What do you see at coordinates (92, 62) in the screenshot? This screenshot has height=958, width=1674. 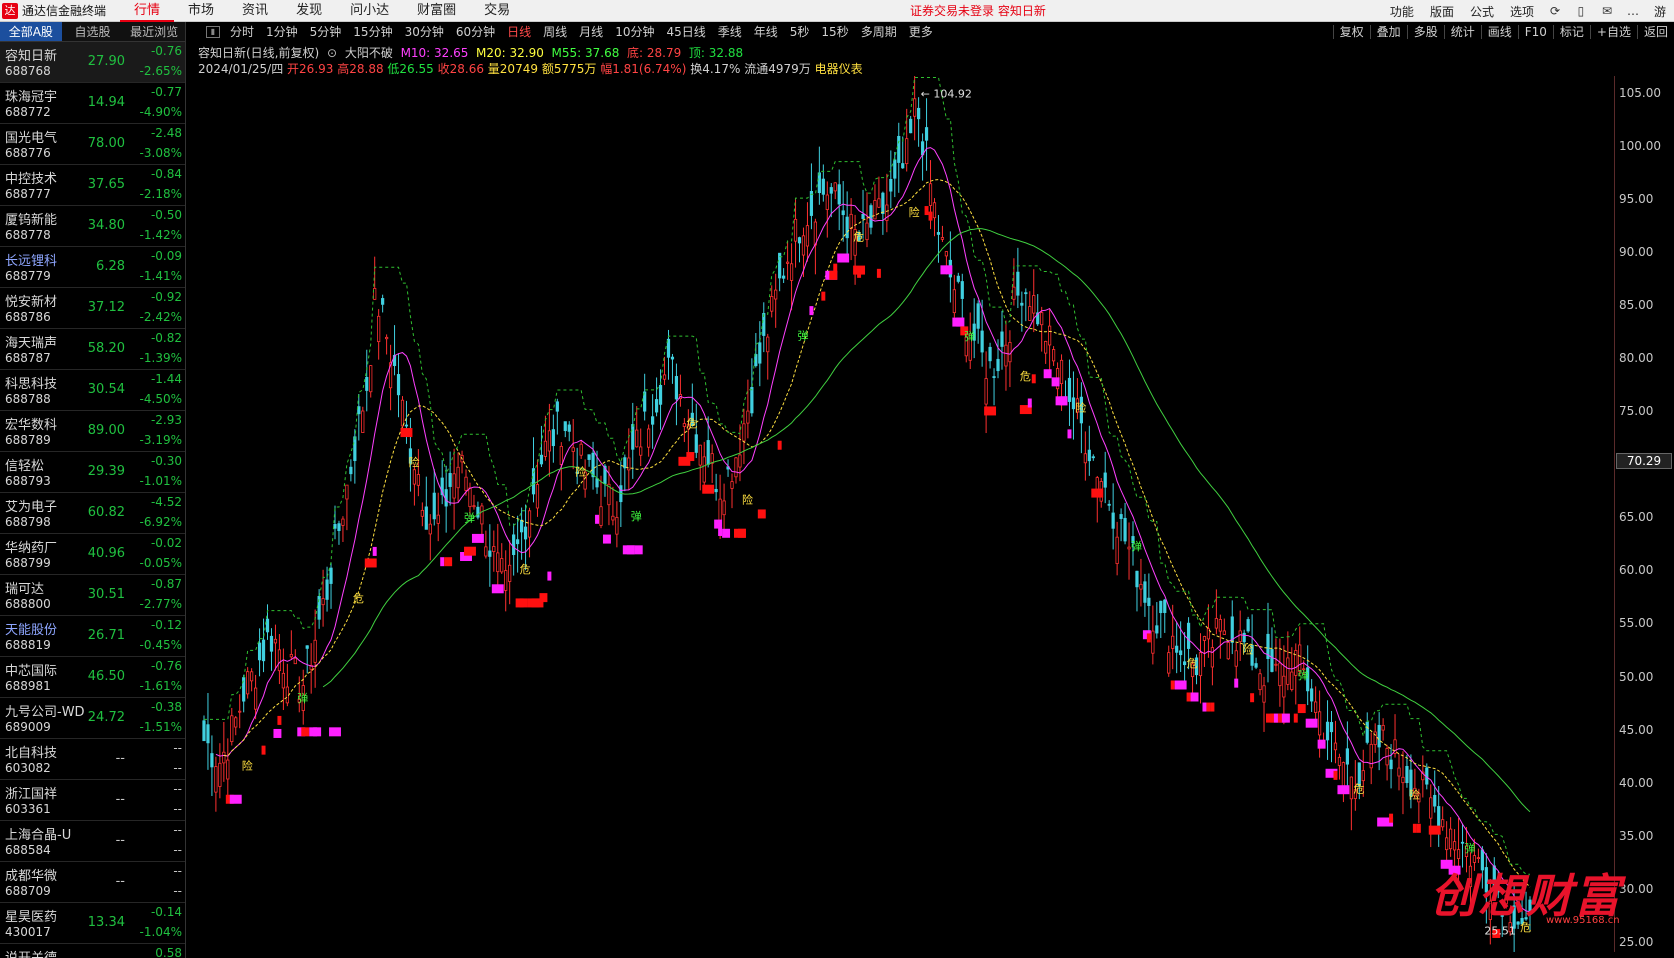 I see `stock-row: 容知日新 688768 27.90 -0.76 -2.65%` at bounding box center [92, 62].